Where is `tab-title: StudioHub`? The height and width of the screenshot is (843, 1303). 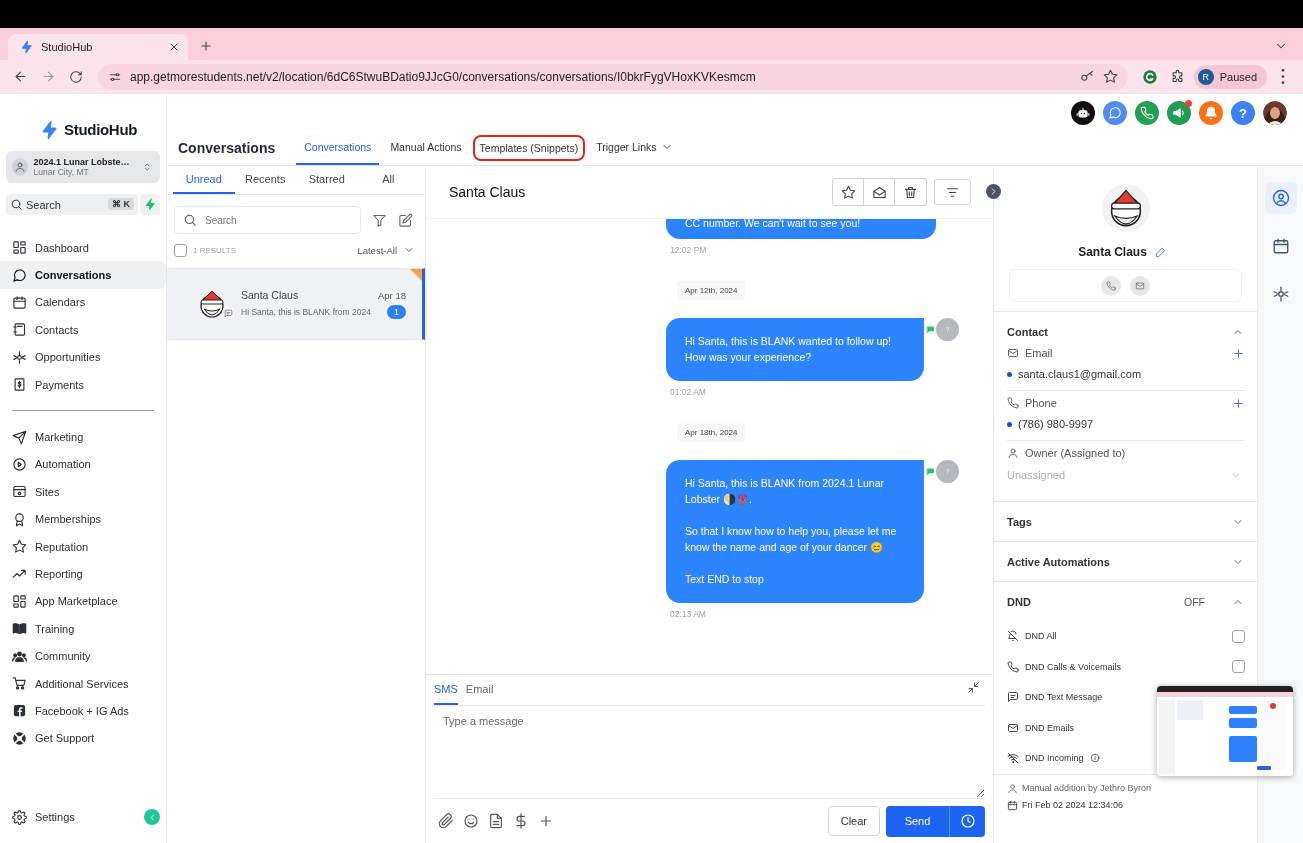
tab-title: StudioHub is located at coordinates (67, 47).